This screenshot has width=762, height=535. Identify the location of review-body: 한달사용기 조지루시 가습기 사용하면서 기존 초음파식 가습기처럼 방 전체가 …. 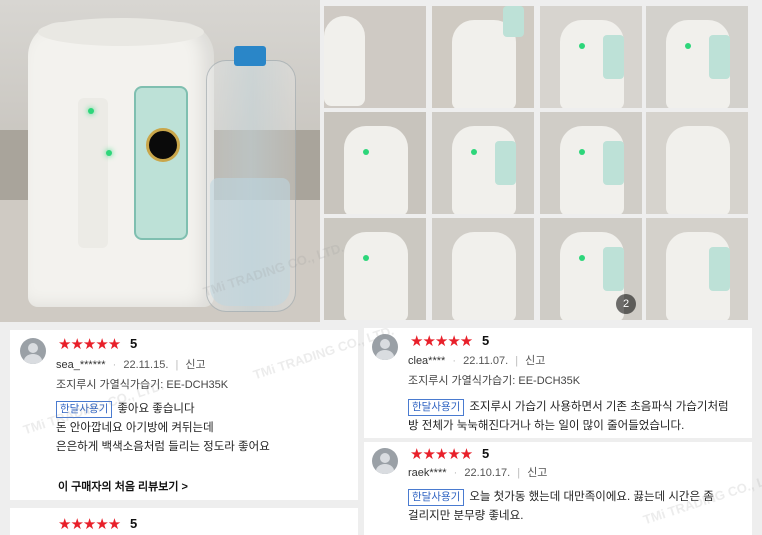
(568, 417).